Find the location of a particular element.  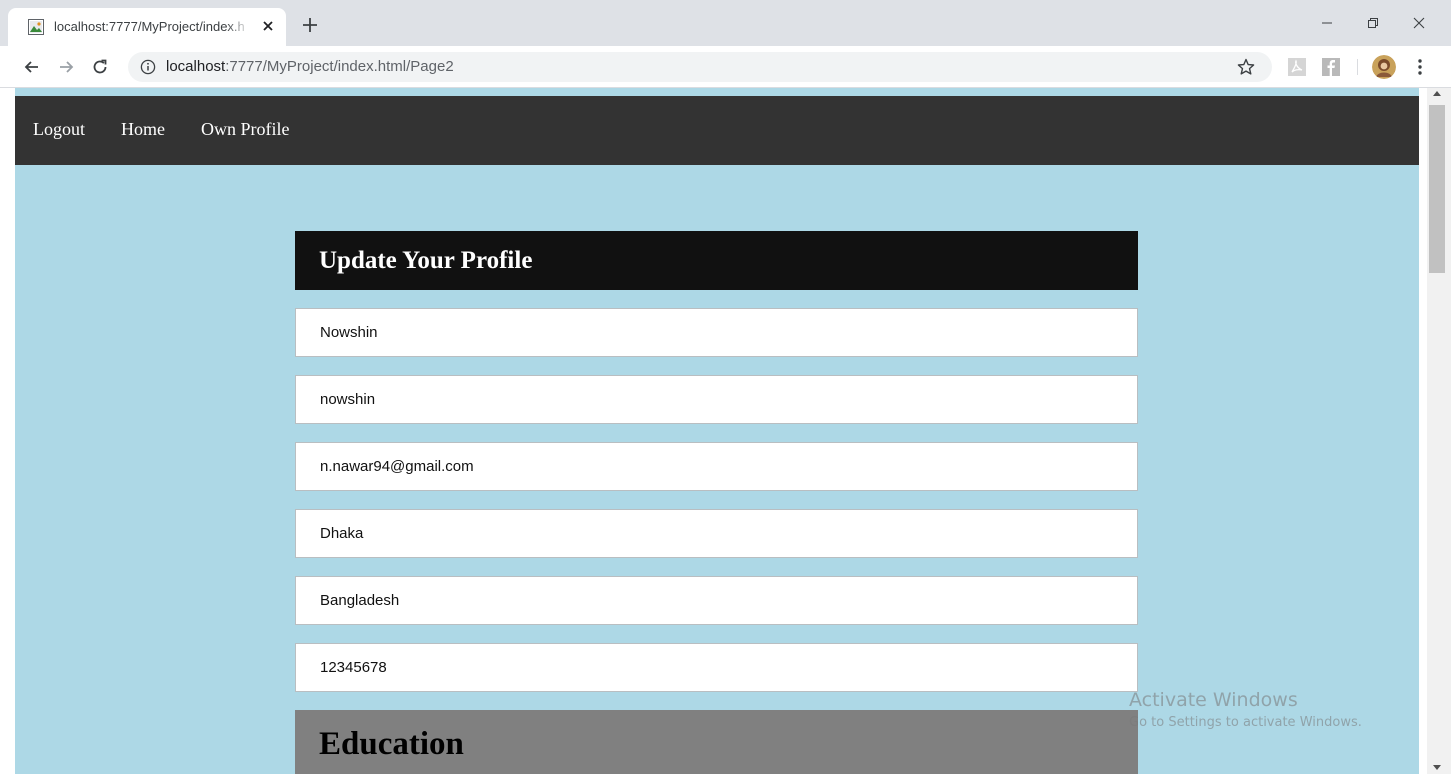

toolbar-divider is located at coordinates (1357, 67).